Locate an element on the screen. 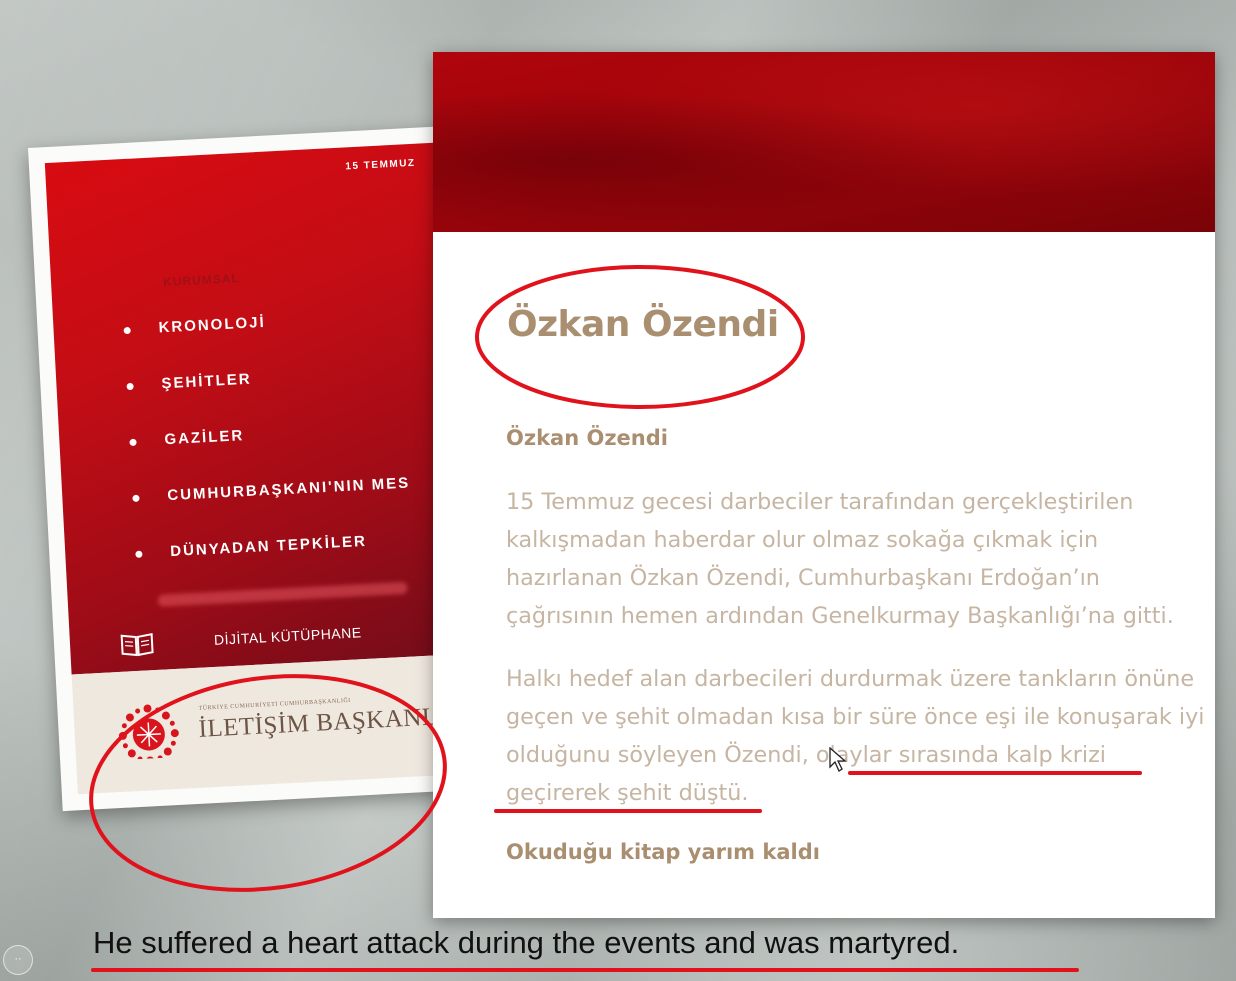 This screenshot has height=981, width=1236. mouse-cursor-icon is located at coordinates (838, 759).